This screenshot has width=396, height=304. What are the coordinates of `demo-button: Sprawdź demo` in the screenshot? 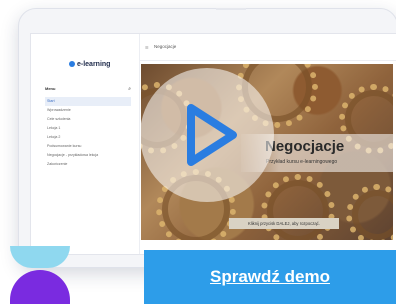 It's located at (270, 277).